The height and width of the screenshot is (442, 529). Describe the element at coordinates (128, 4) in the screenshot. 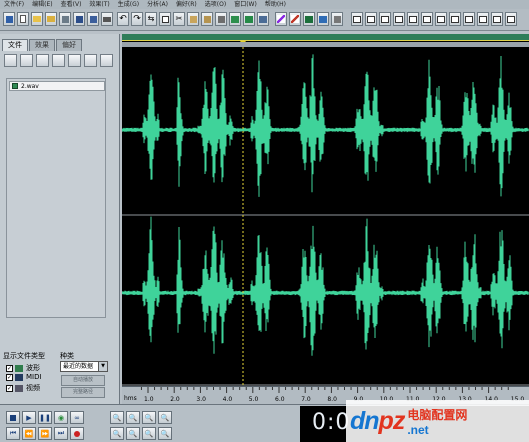

I see `menu-generate: 生成(G)` at that location.